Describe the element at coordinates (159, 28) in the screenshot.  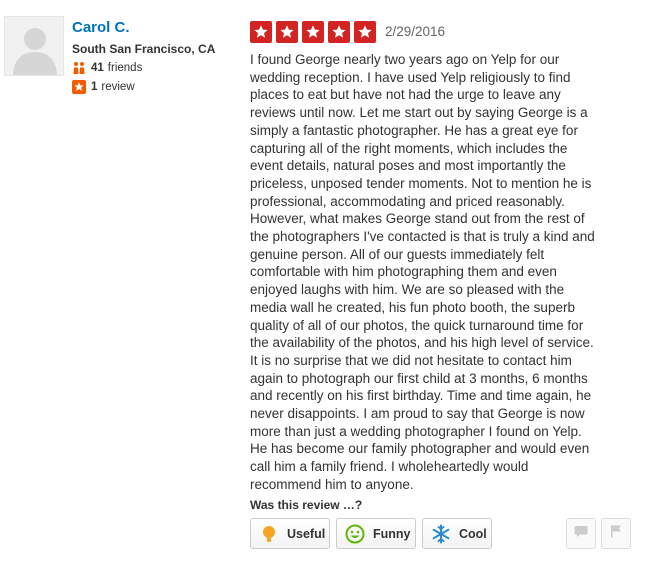
I see `user-name-link: Carol C.` at that location.